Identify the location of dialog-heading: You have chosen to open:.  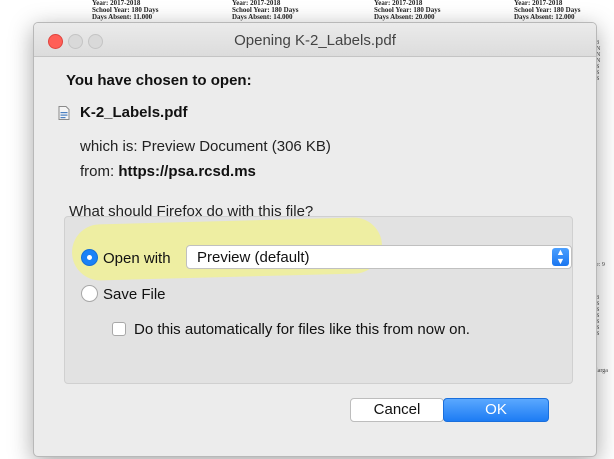
(159, 80).